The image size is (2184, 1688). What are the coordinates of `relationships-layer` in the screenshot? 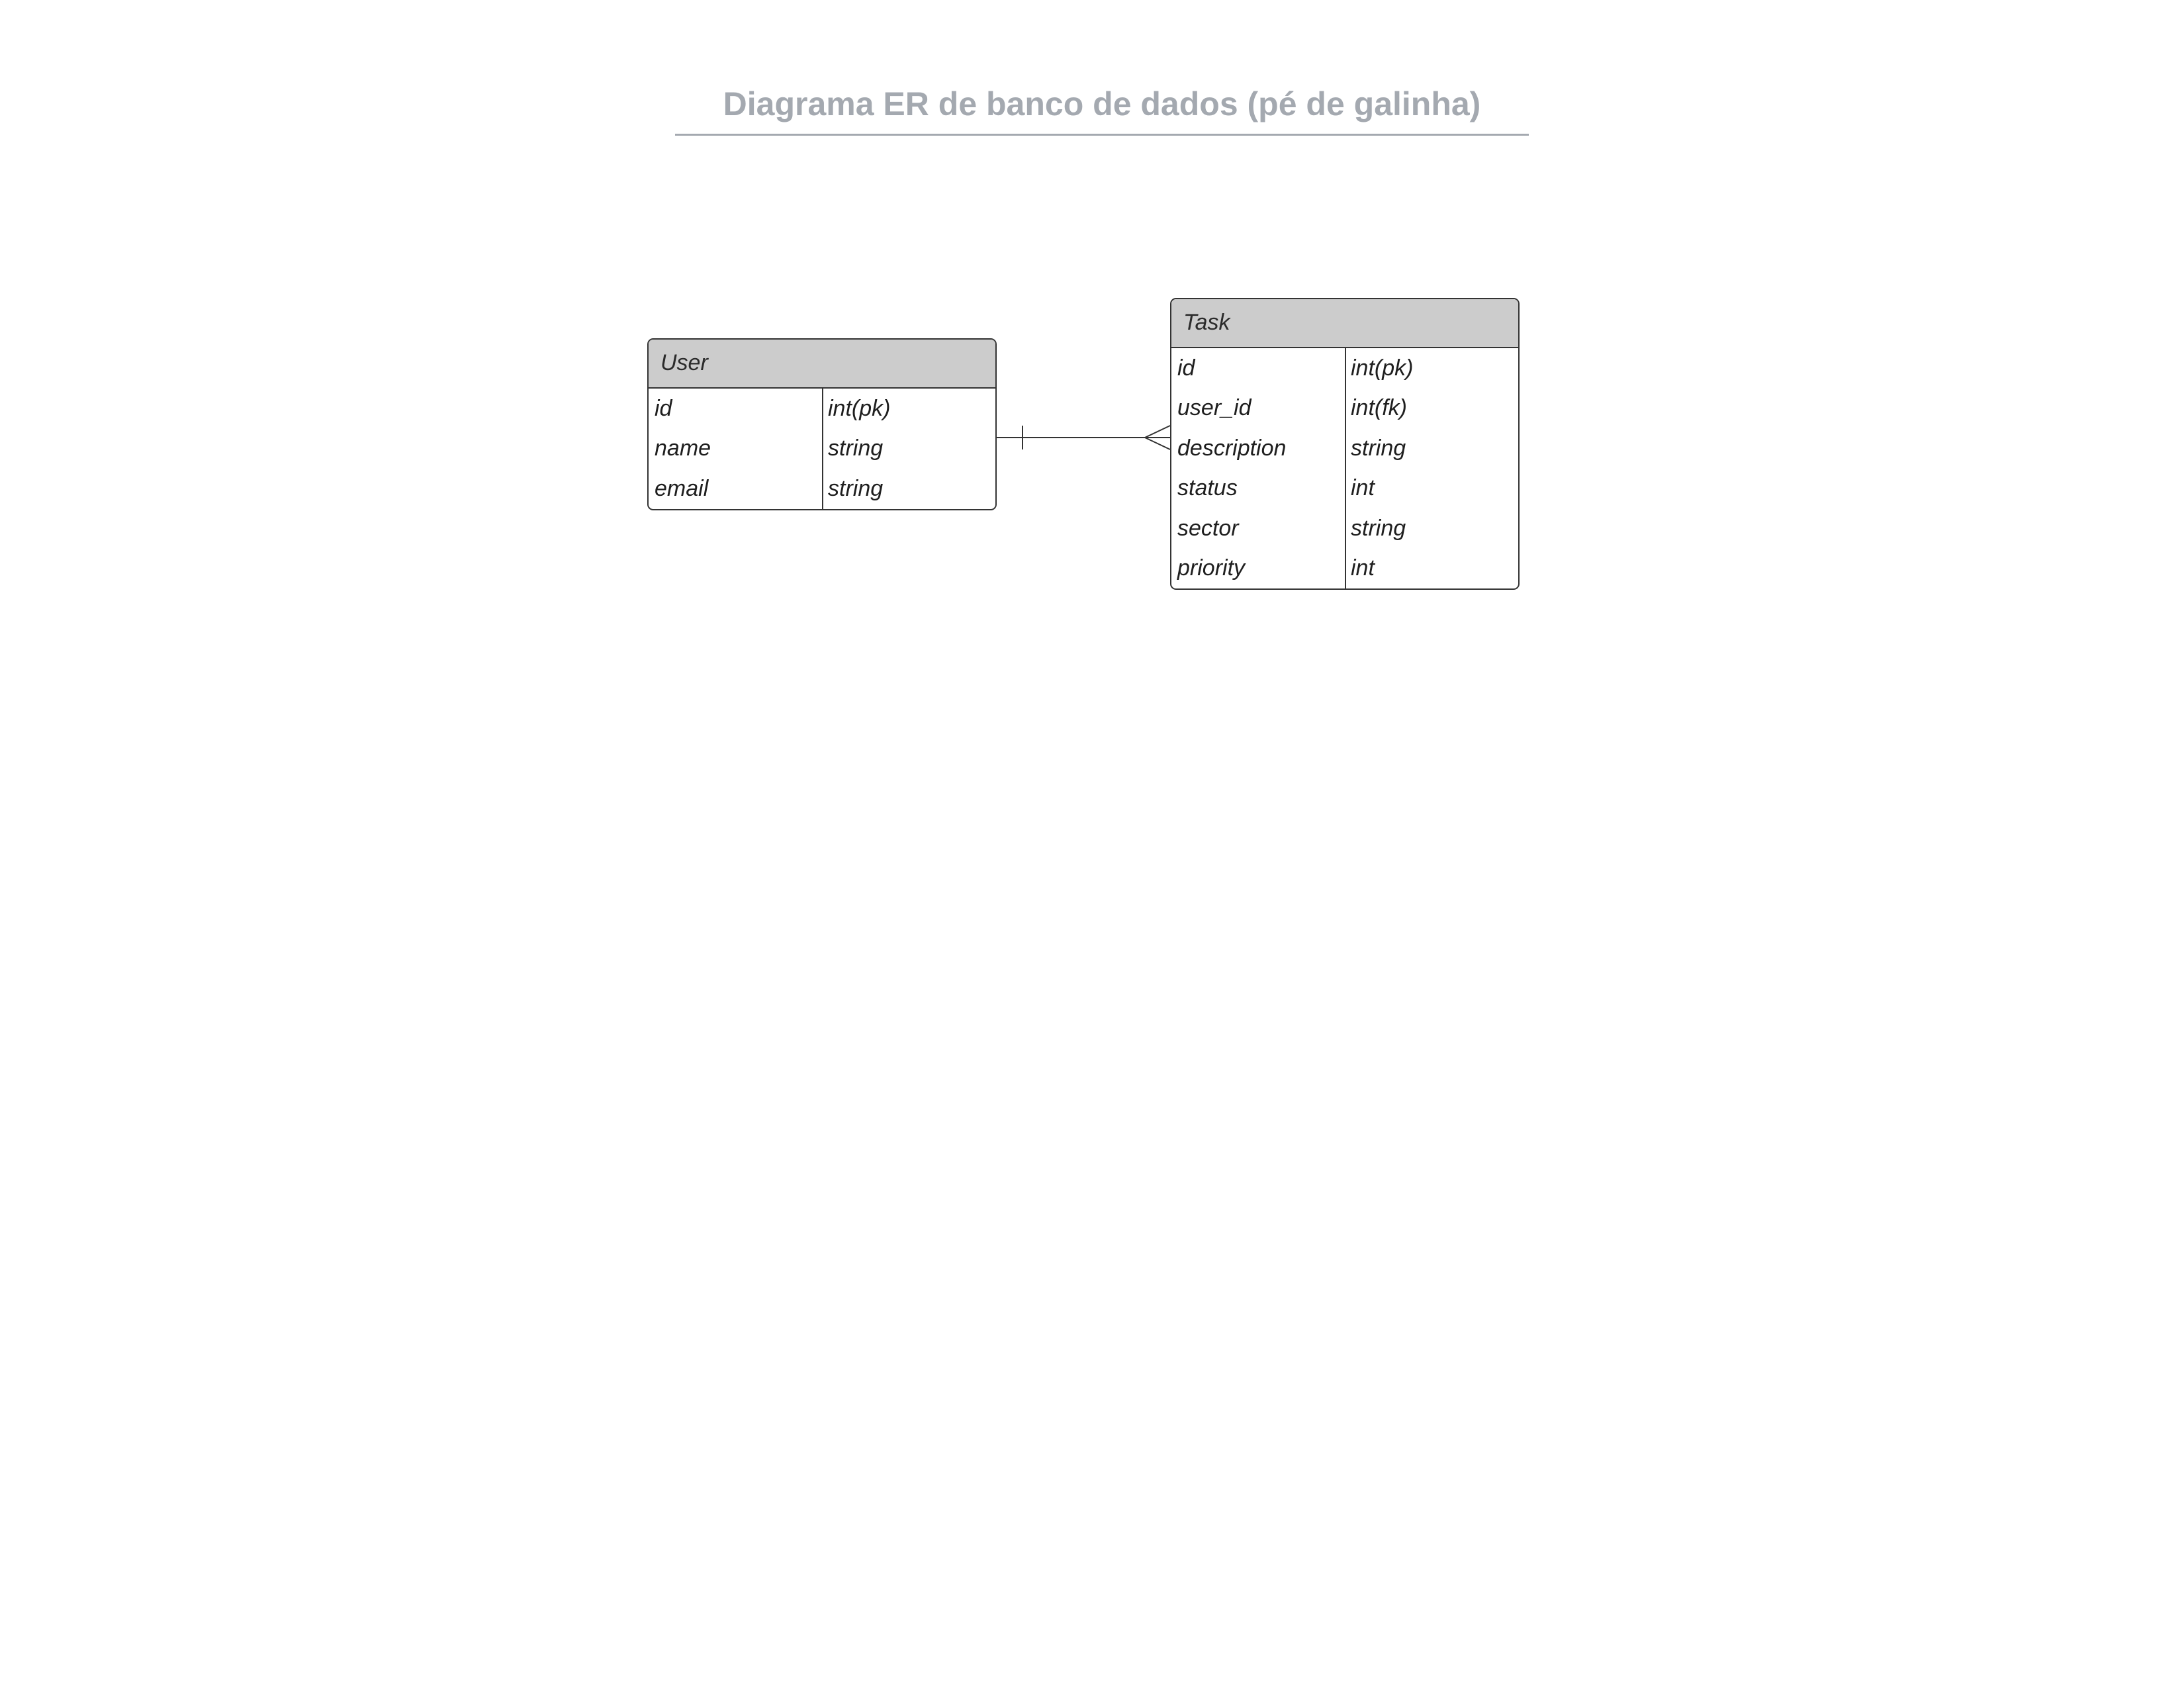 It's located at (1084, 437).